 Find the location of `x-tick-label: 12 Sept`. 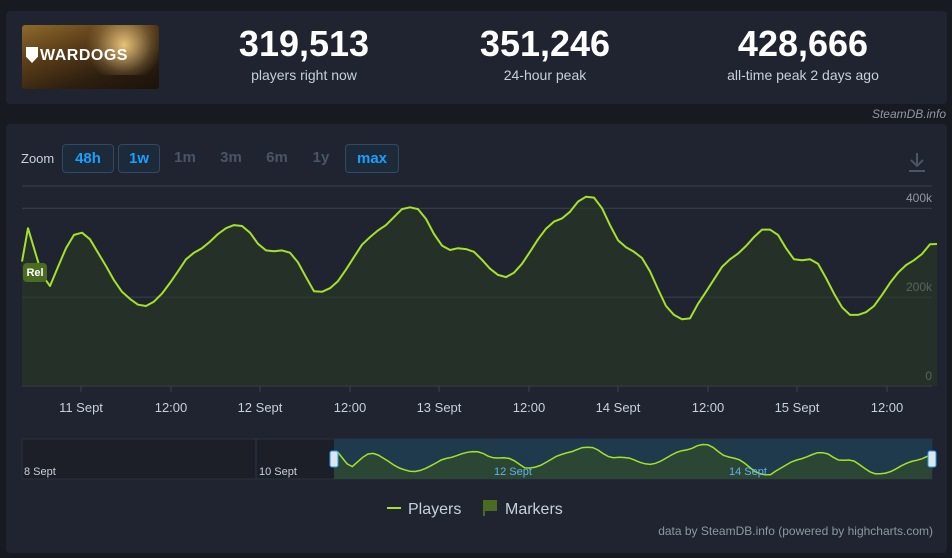

x-tick-label: 12 Sept is located at coordinates (260, 407).